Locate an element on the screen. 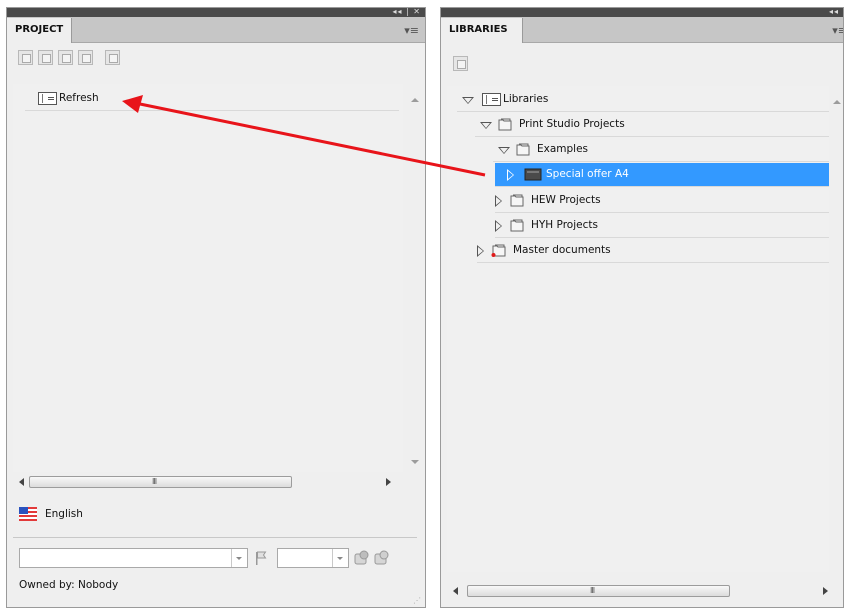 Image resolution: width=844 pixels, height=608 pixels. sync-icon is located at coordinates (112, 57).